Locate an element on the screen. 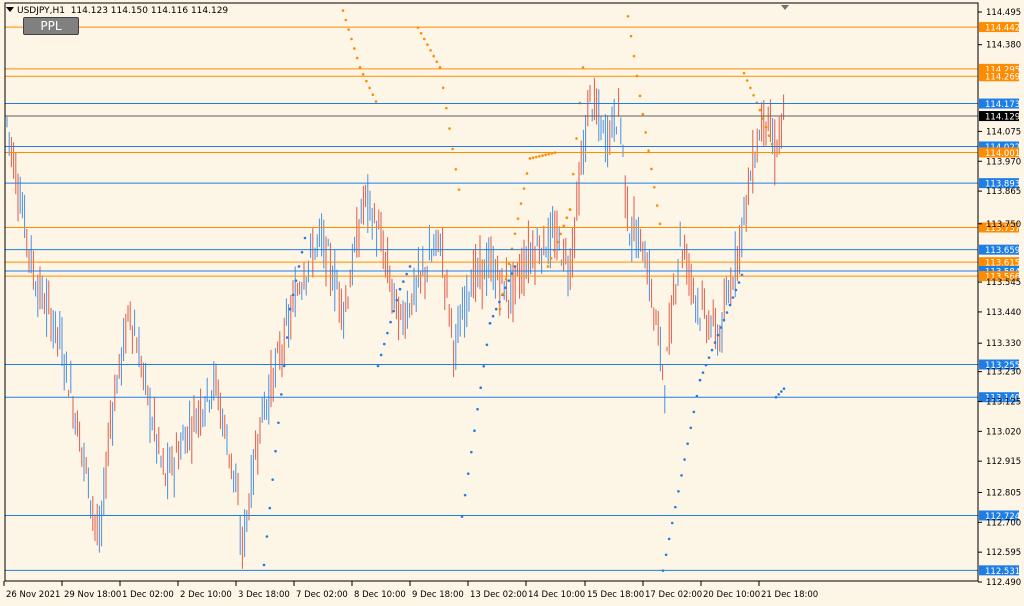 The image size is (1024, 606). x-tick-label: 21 Dec 18:00 is located at coordinates (789, 595).